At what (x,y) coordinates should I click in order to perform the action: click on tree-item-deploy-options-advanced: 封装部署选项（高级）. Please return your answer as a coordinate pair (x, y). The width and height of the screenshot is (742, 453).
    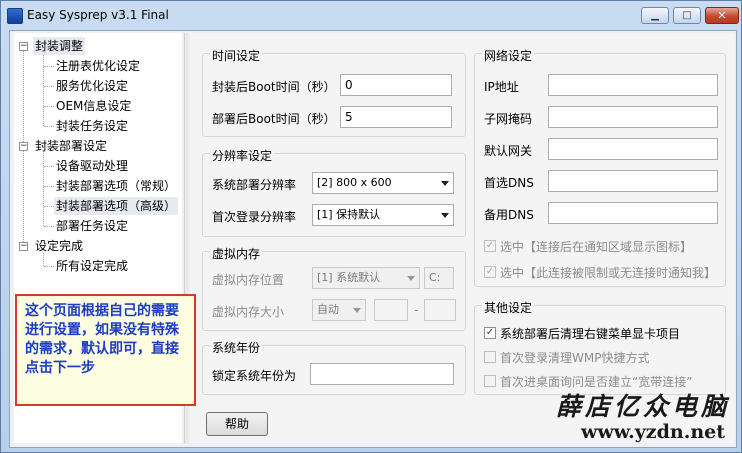
    Looking at the image, I should click on (116, 206).